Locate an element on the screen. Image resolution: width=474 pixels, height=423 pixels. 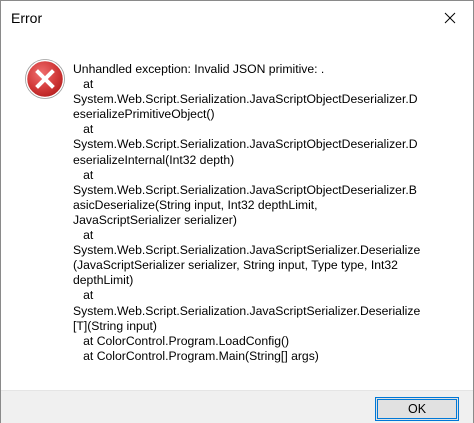
message-line: depthLimit) is located at coordinates (103, 280).